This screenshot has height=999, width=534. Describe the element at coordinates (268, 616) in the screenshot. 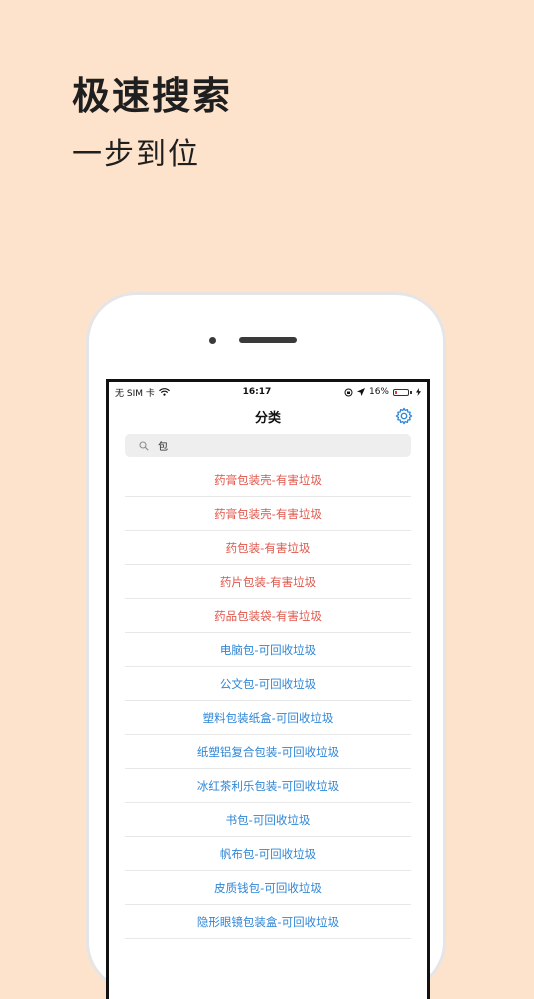

I see `list-item: 药品包装袋-有害垃圾` at that location.